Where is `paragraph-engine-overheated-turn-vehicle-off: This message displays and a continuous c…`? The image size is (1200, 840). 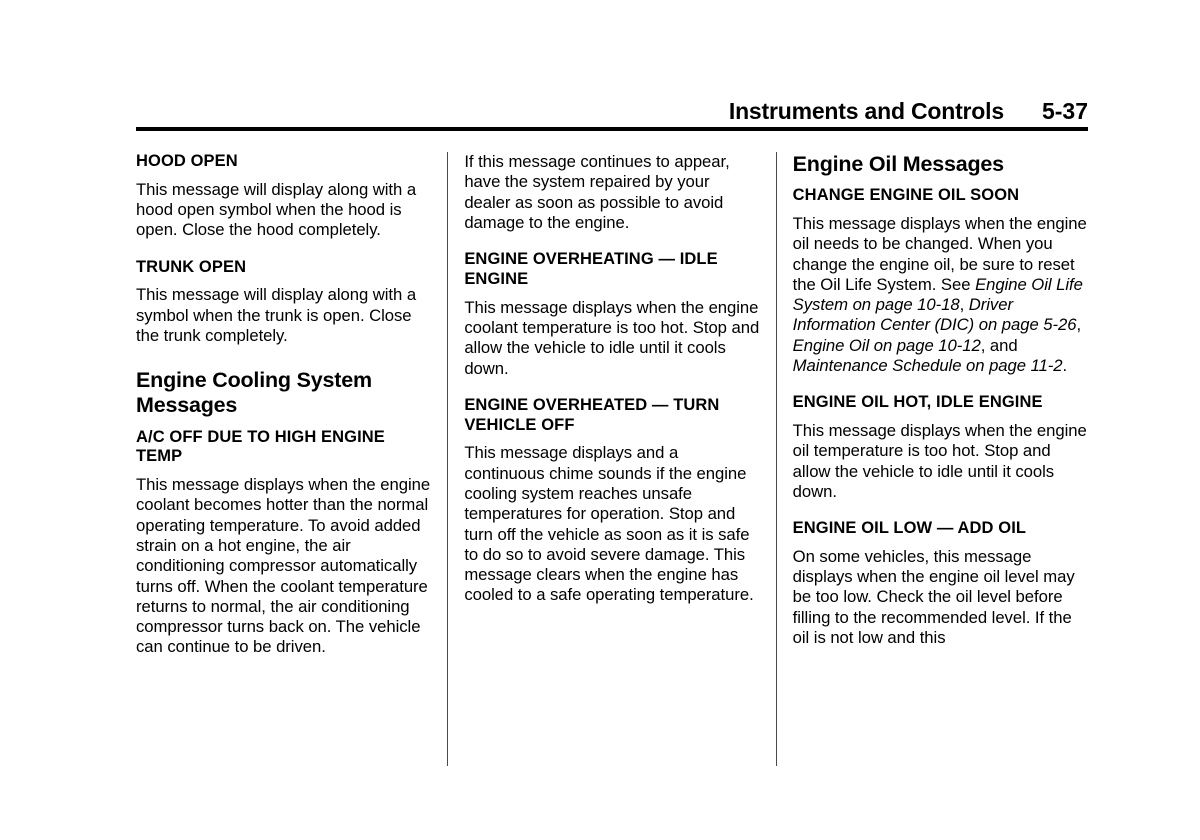 paragraph-engine-overheated-turn-vehicle-off: This message displays and a continuous c… is located at coordinates (609, 524).